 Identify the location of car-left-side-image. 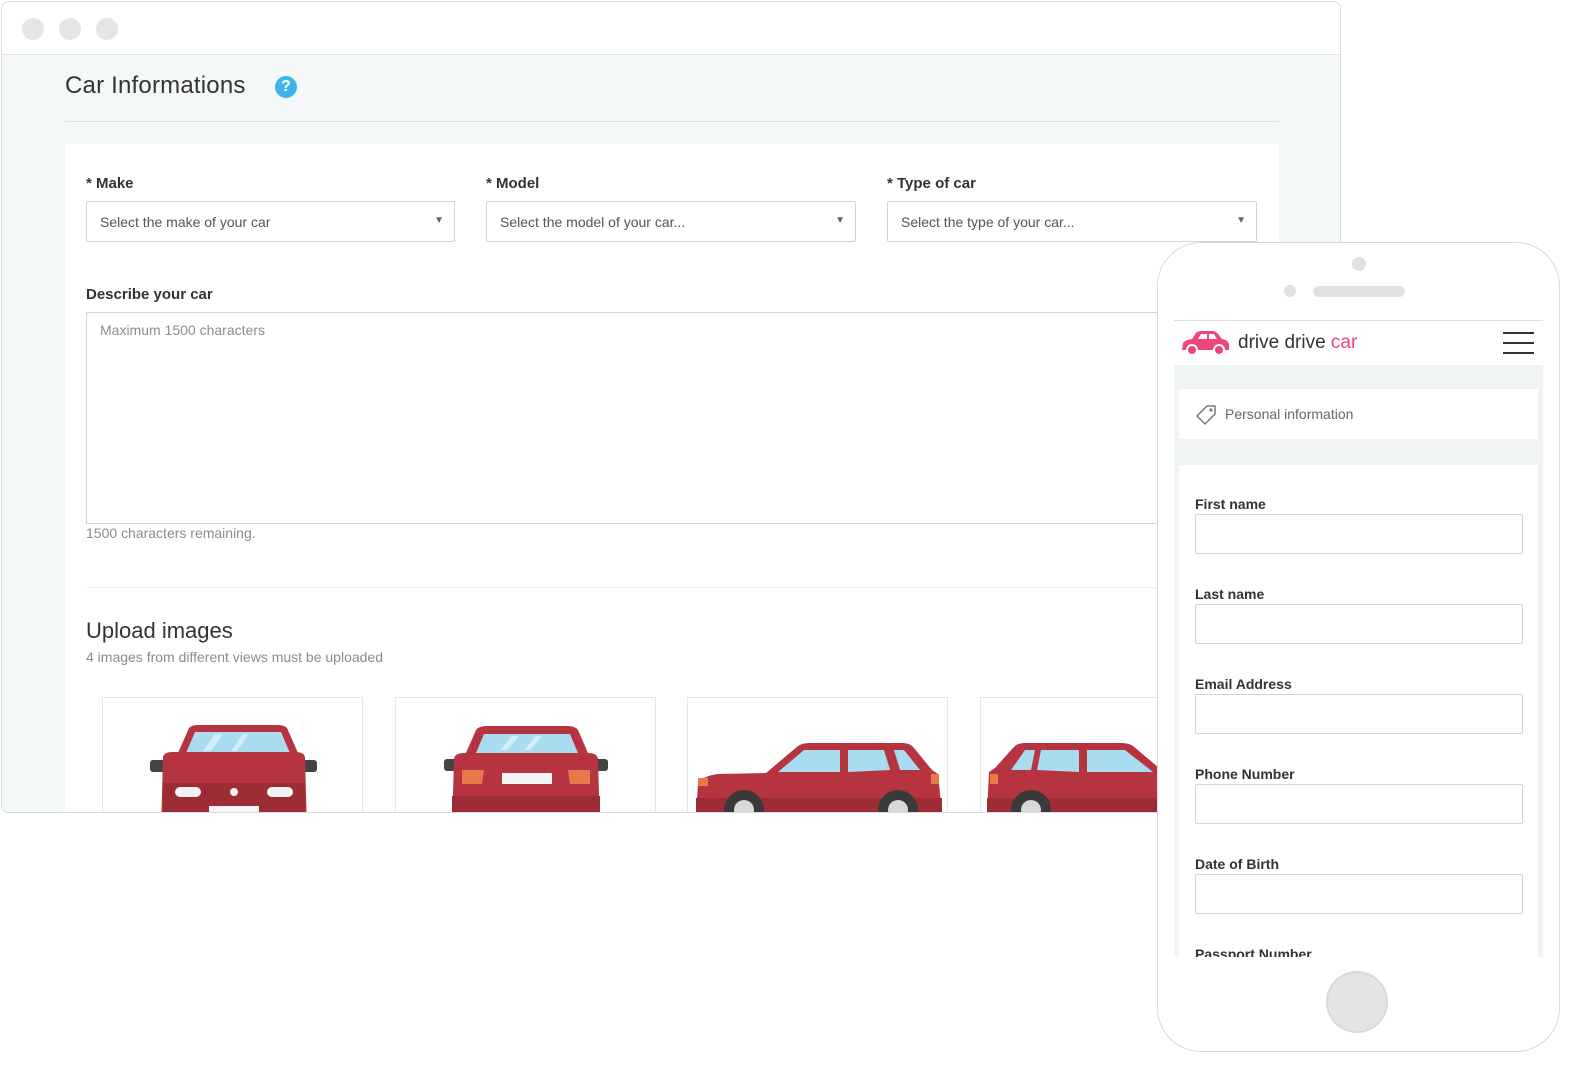
(817, 754).